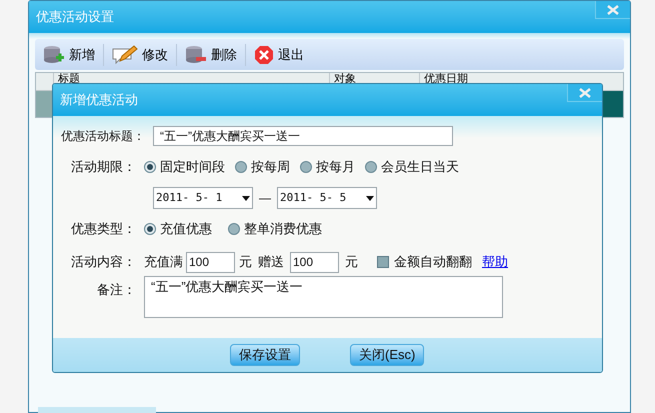 This screenshot has width=655, height=413. I want to click on field-label: 赠送, so click(271, 262).